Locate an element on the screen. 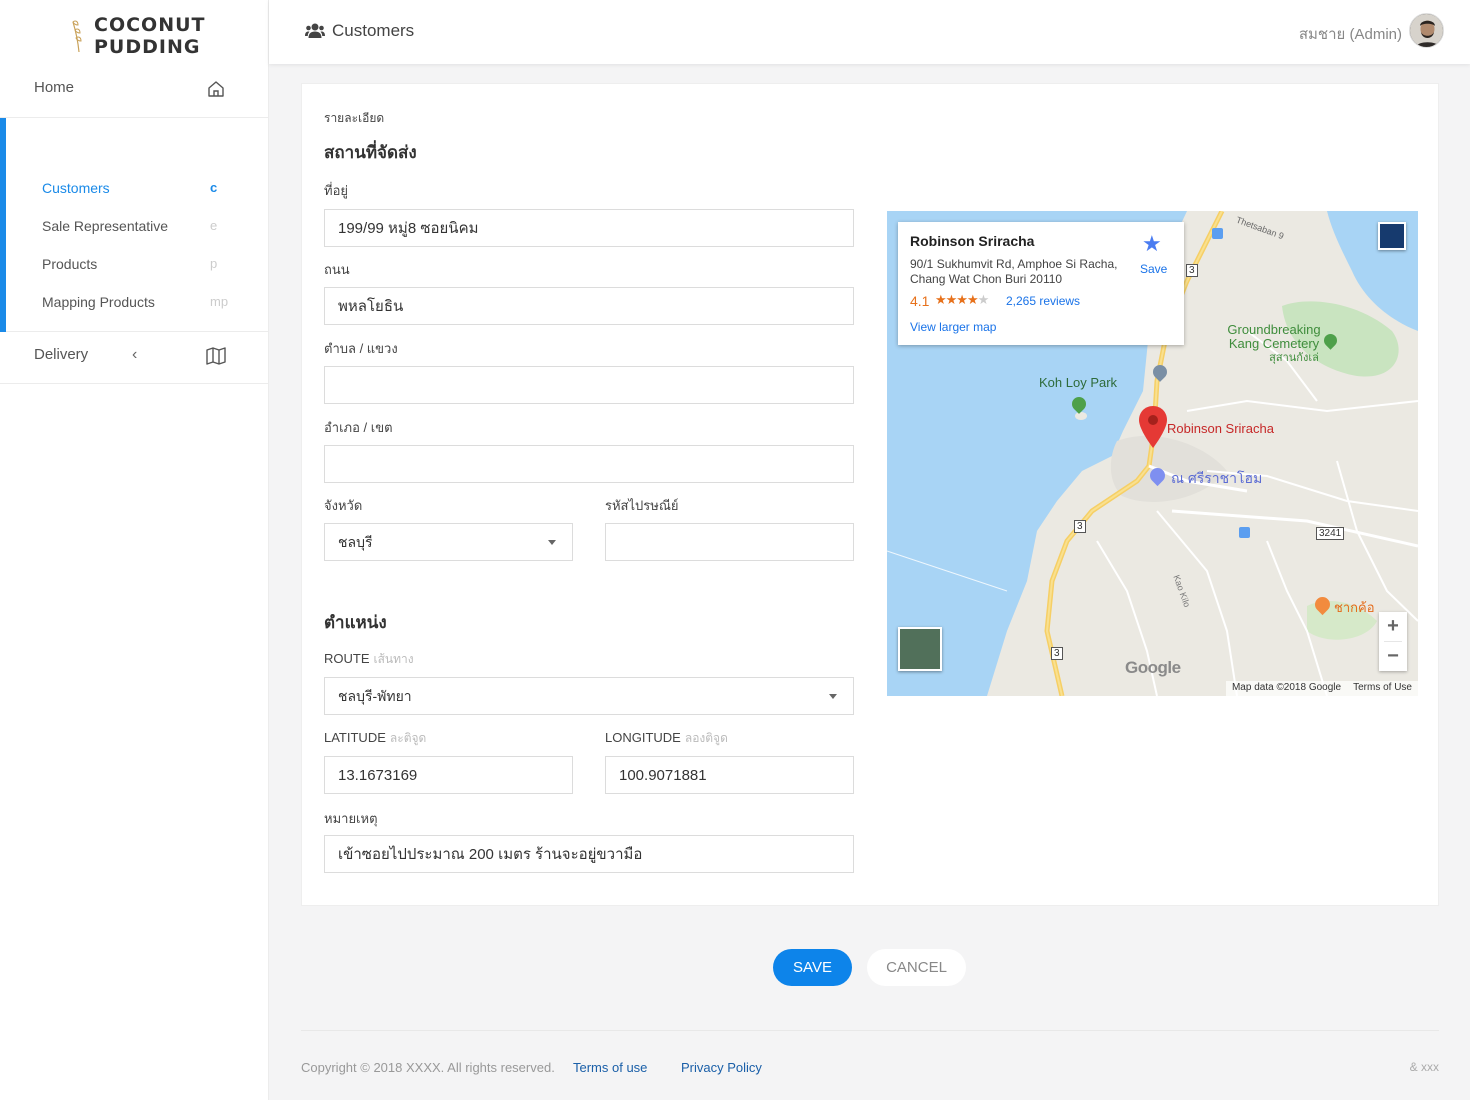 This screenshot has width=1470, height=1100. brand-name: COCONUT PUDDING is located at coordinates (149, 36).